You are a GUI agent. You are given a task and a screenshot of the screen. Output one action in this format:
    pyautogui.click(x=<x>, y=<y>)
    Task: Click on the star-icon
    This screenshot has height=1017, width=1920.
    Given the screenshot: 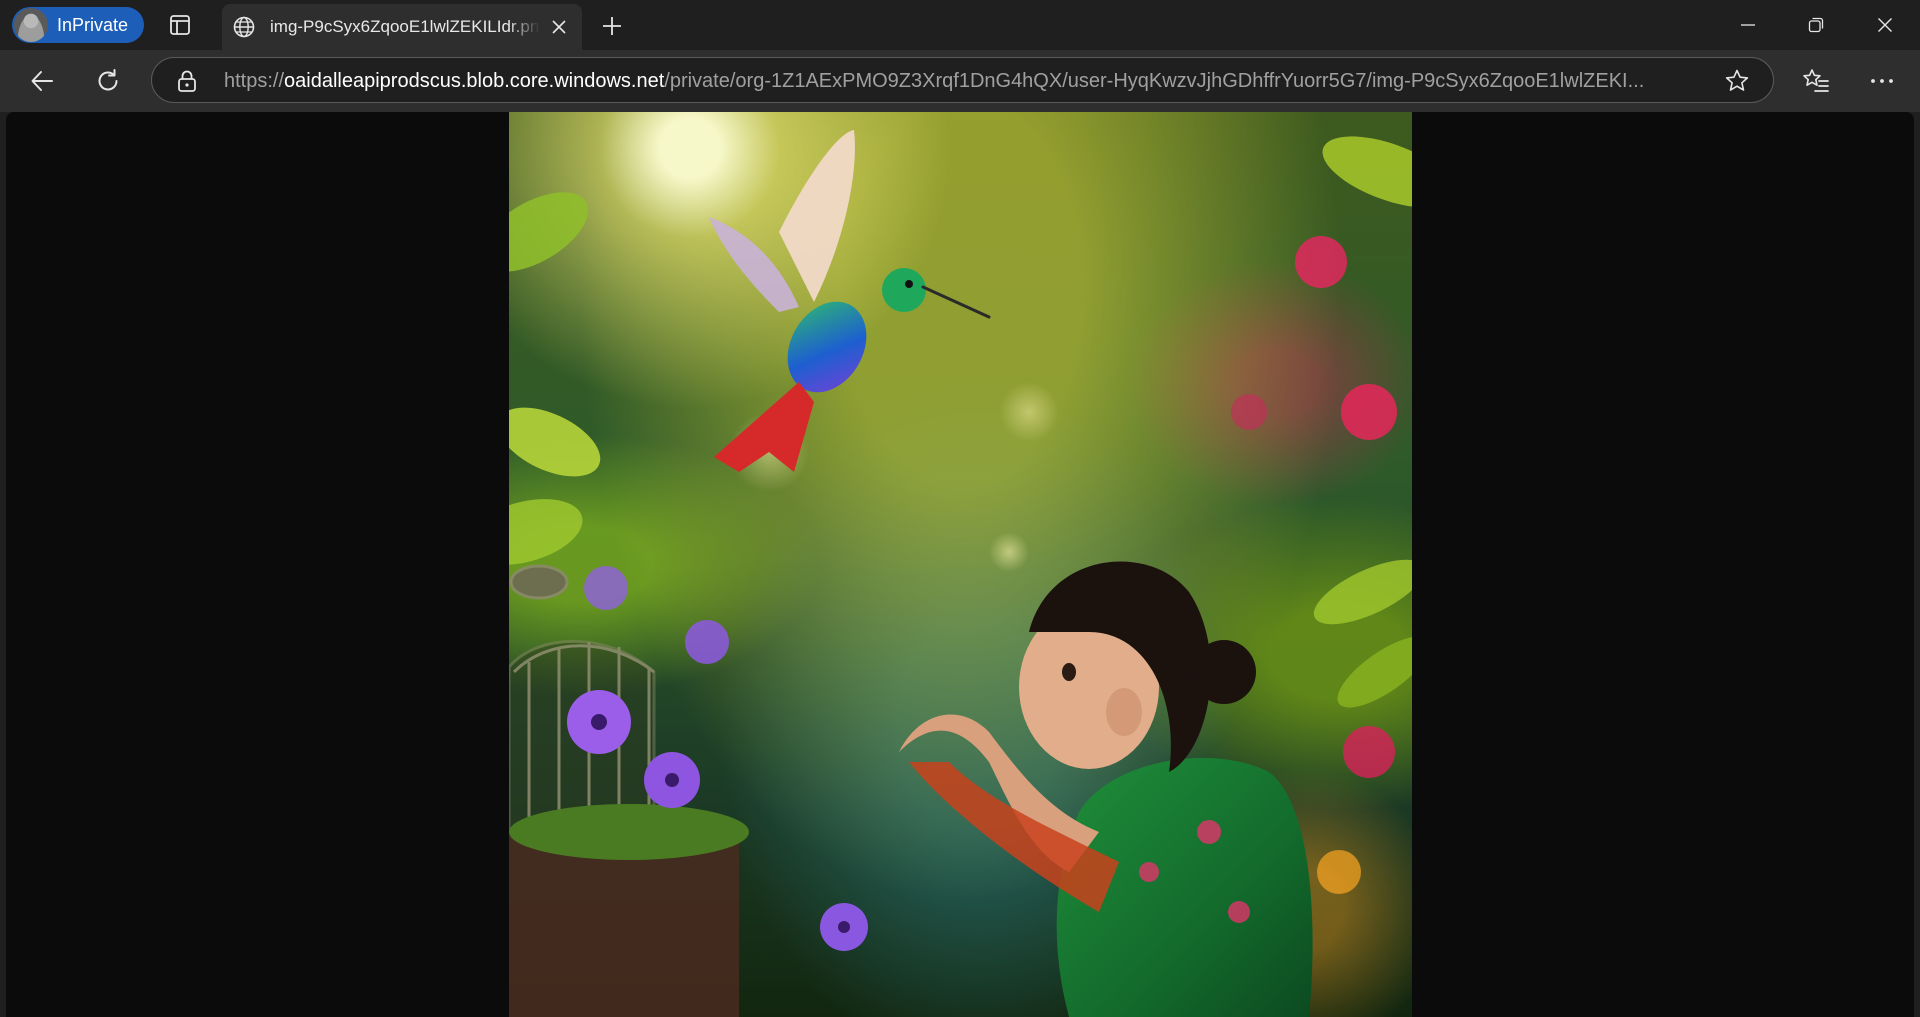 What is the action you would take?
    pyautogui.click(x=1737, y=81)
    